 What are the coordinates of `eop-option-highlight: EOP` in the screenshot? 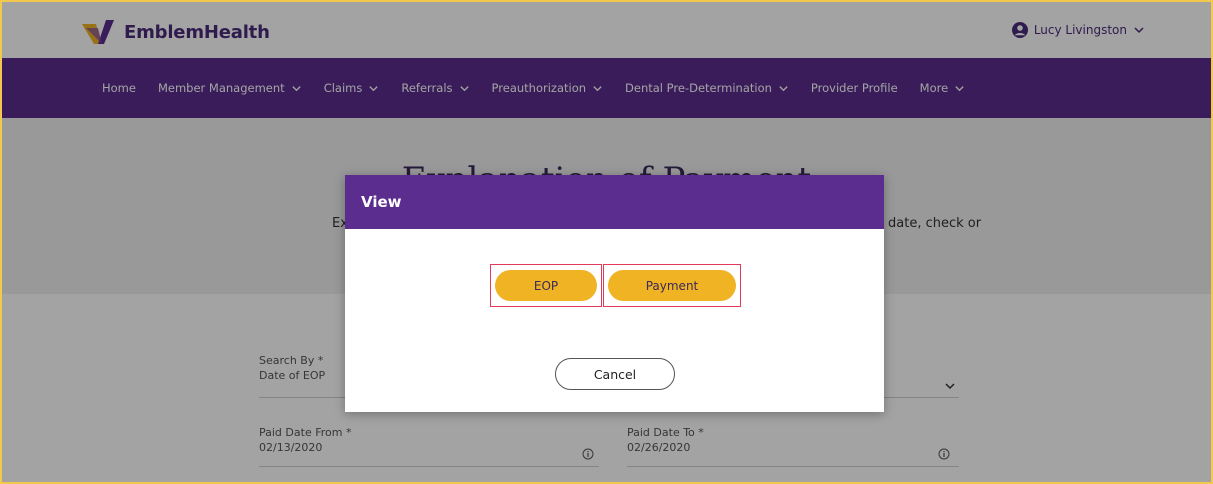 It's located at (546, 285).